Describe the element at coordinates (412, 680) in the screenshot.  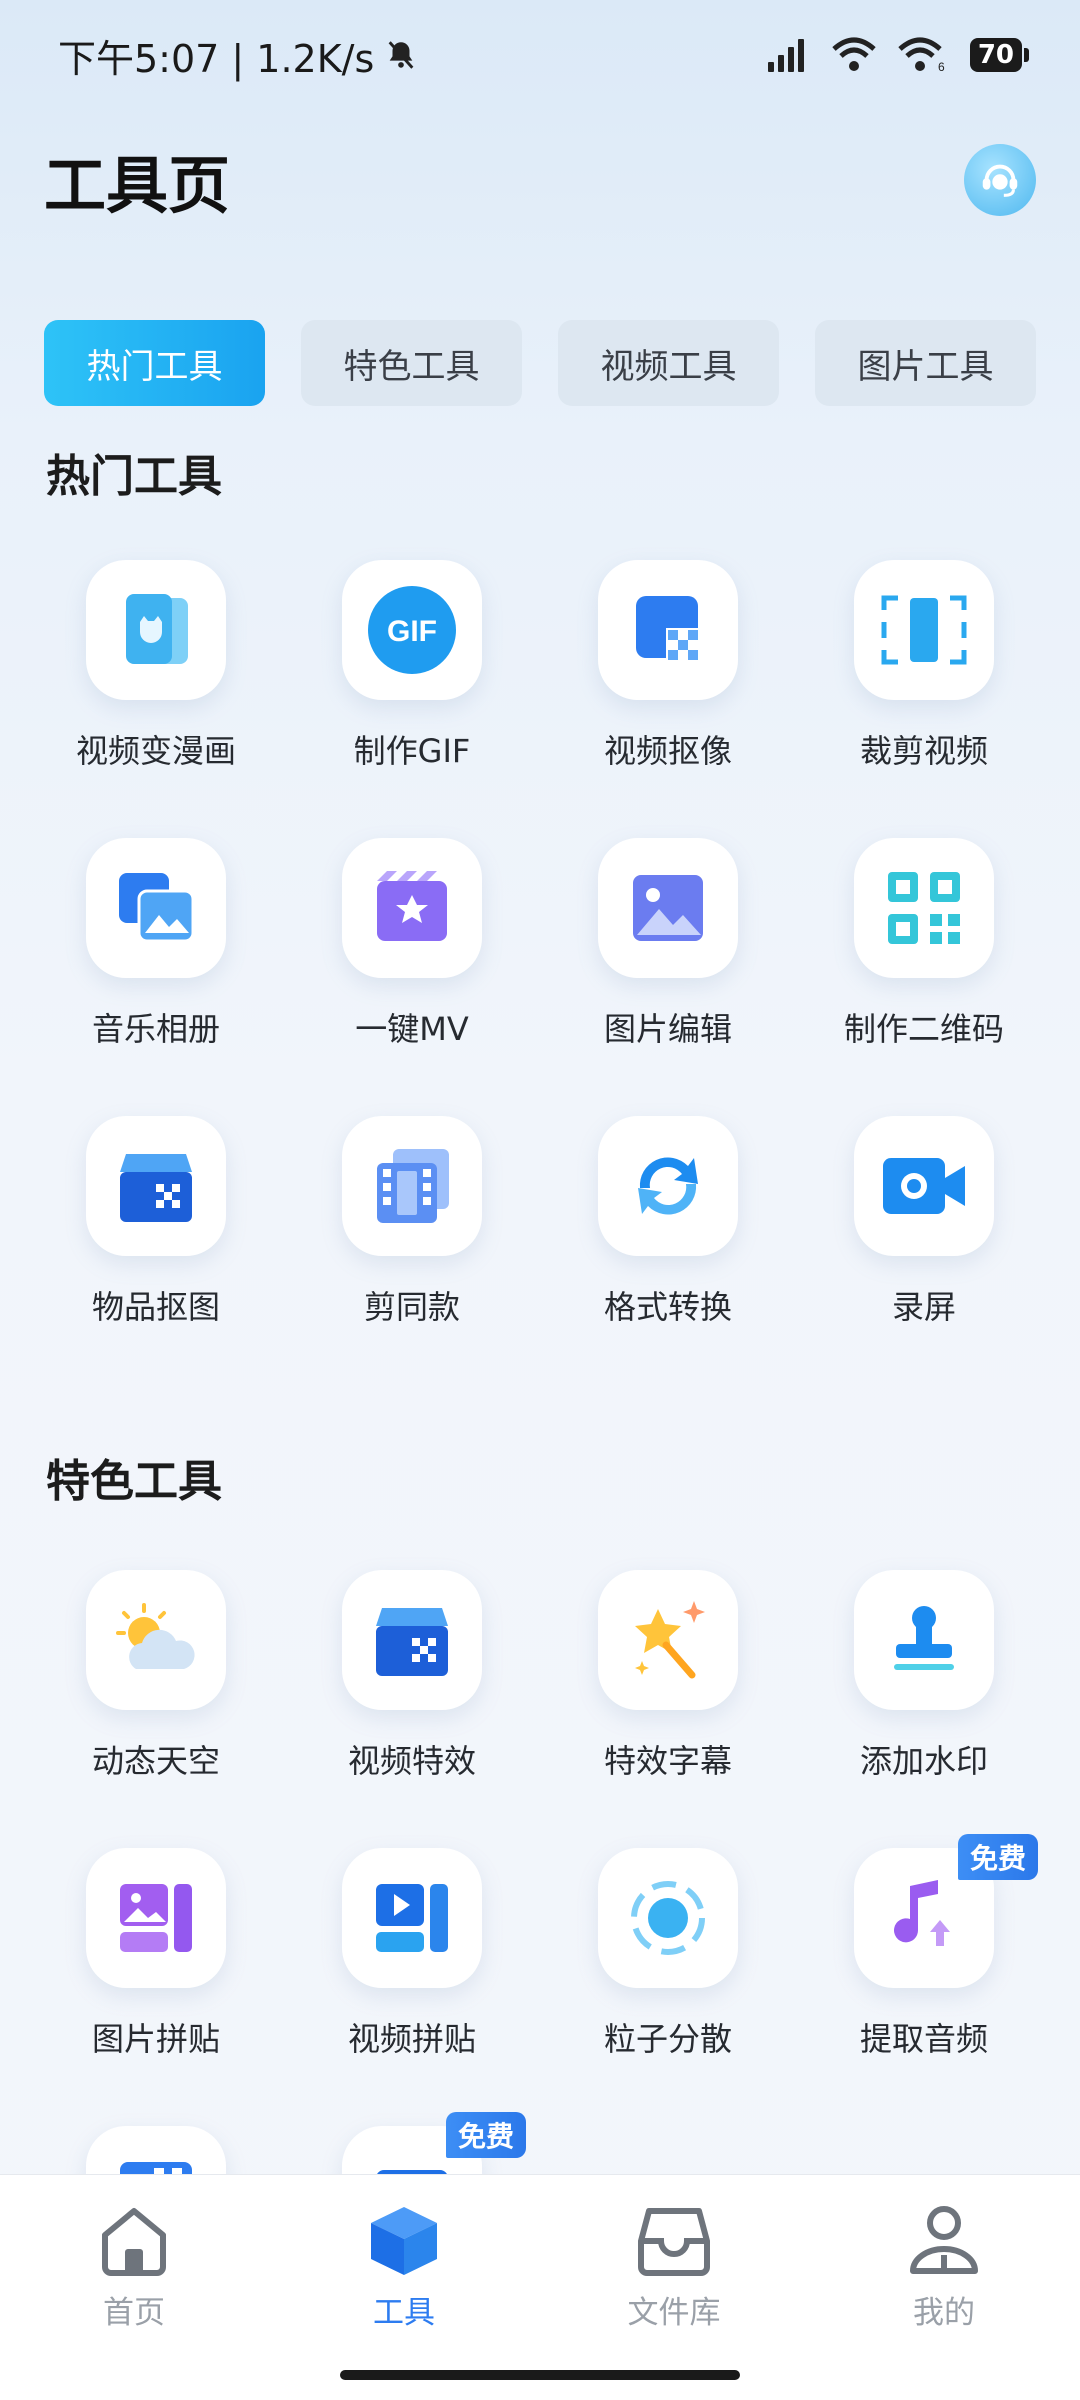
I see `tool-make-gif: GIF 制作GIF` at that location.